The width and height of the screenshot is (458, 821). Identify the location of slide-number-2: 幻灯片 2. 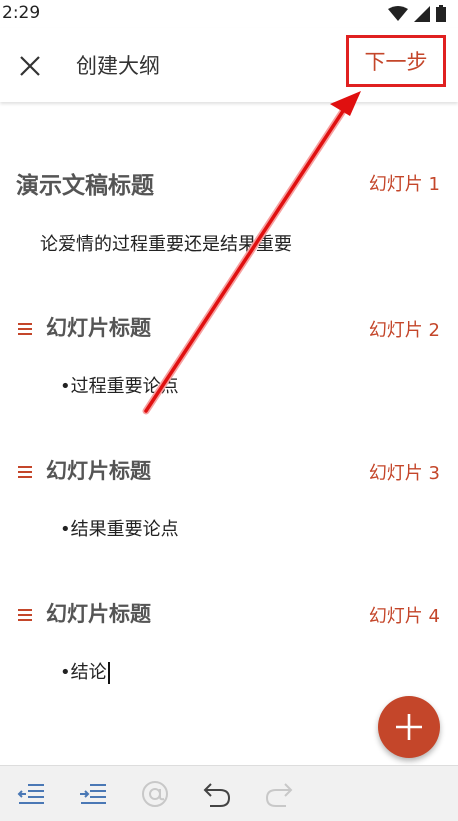
(404, 330).